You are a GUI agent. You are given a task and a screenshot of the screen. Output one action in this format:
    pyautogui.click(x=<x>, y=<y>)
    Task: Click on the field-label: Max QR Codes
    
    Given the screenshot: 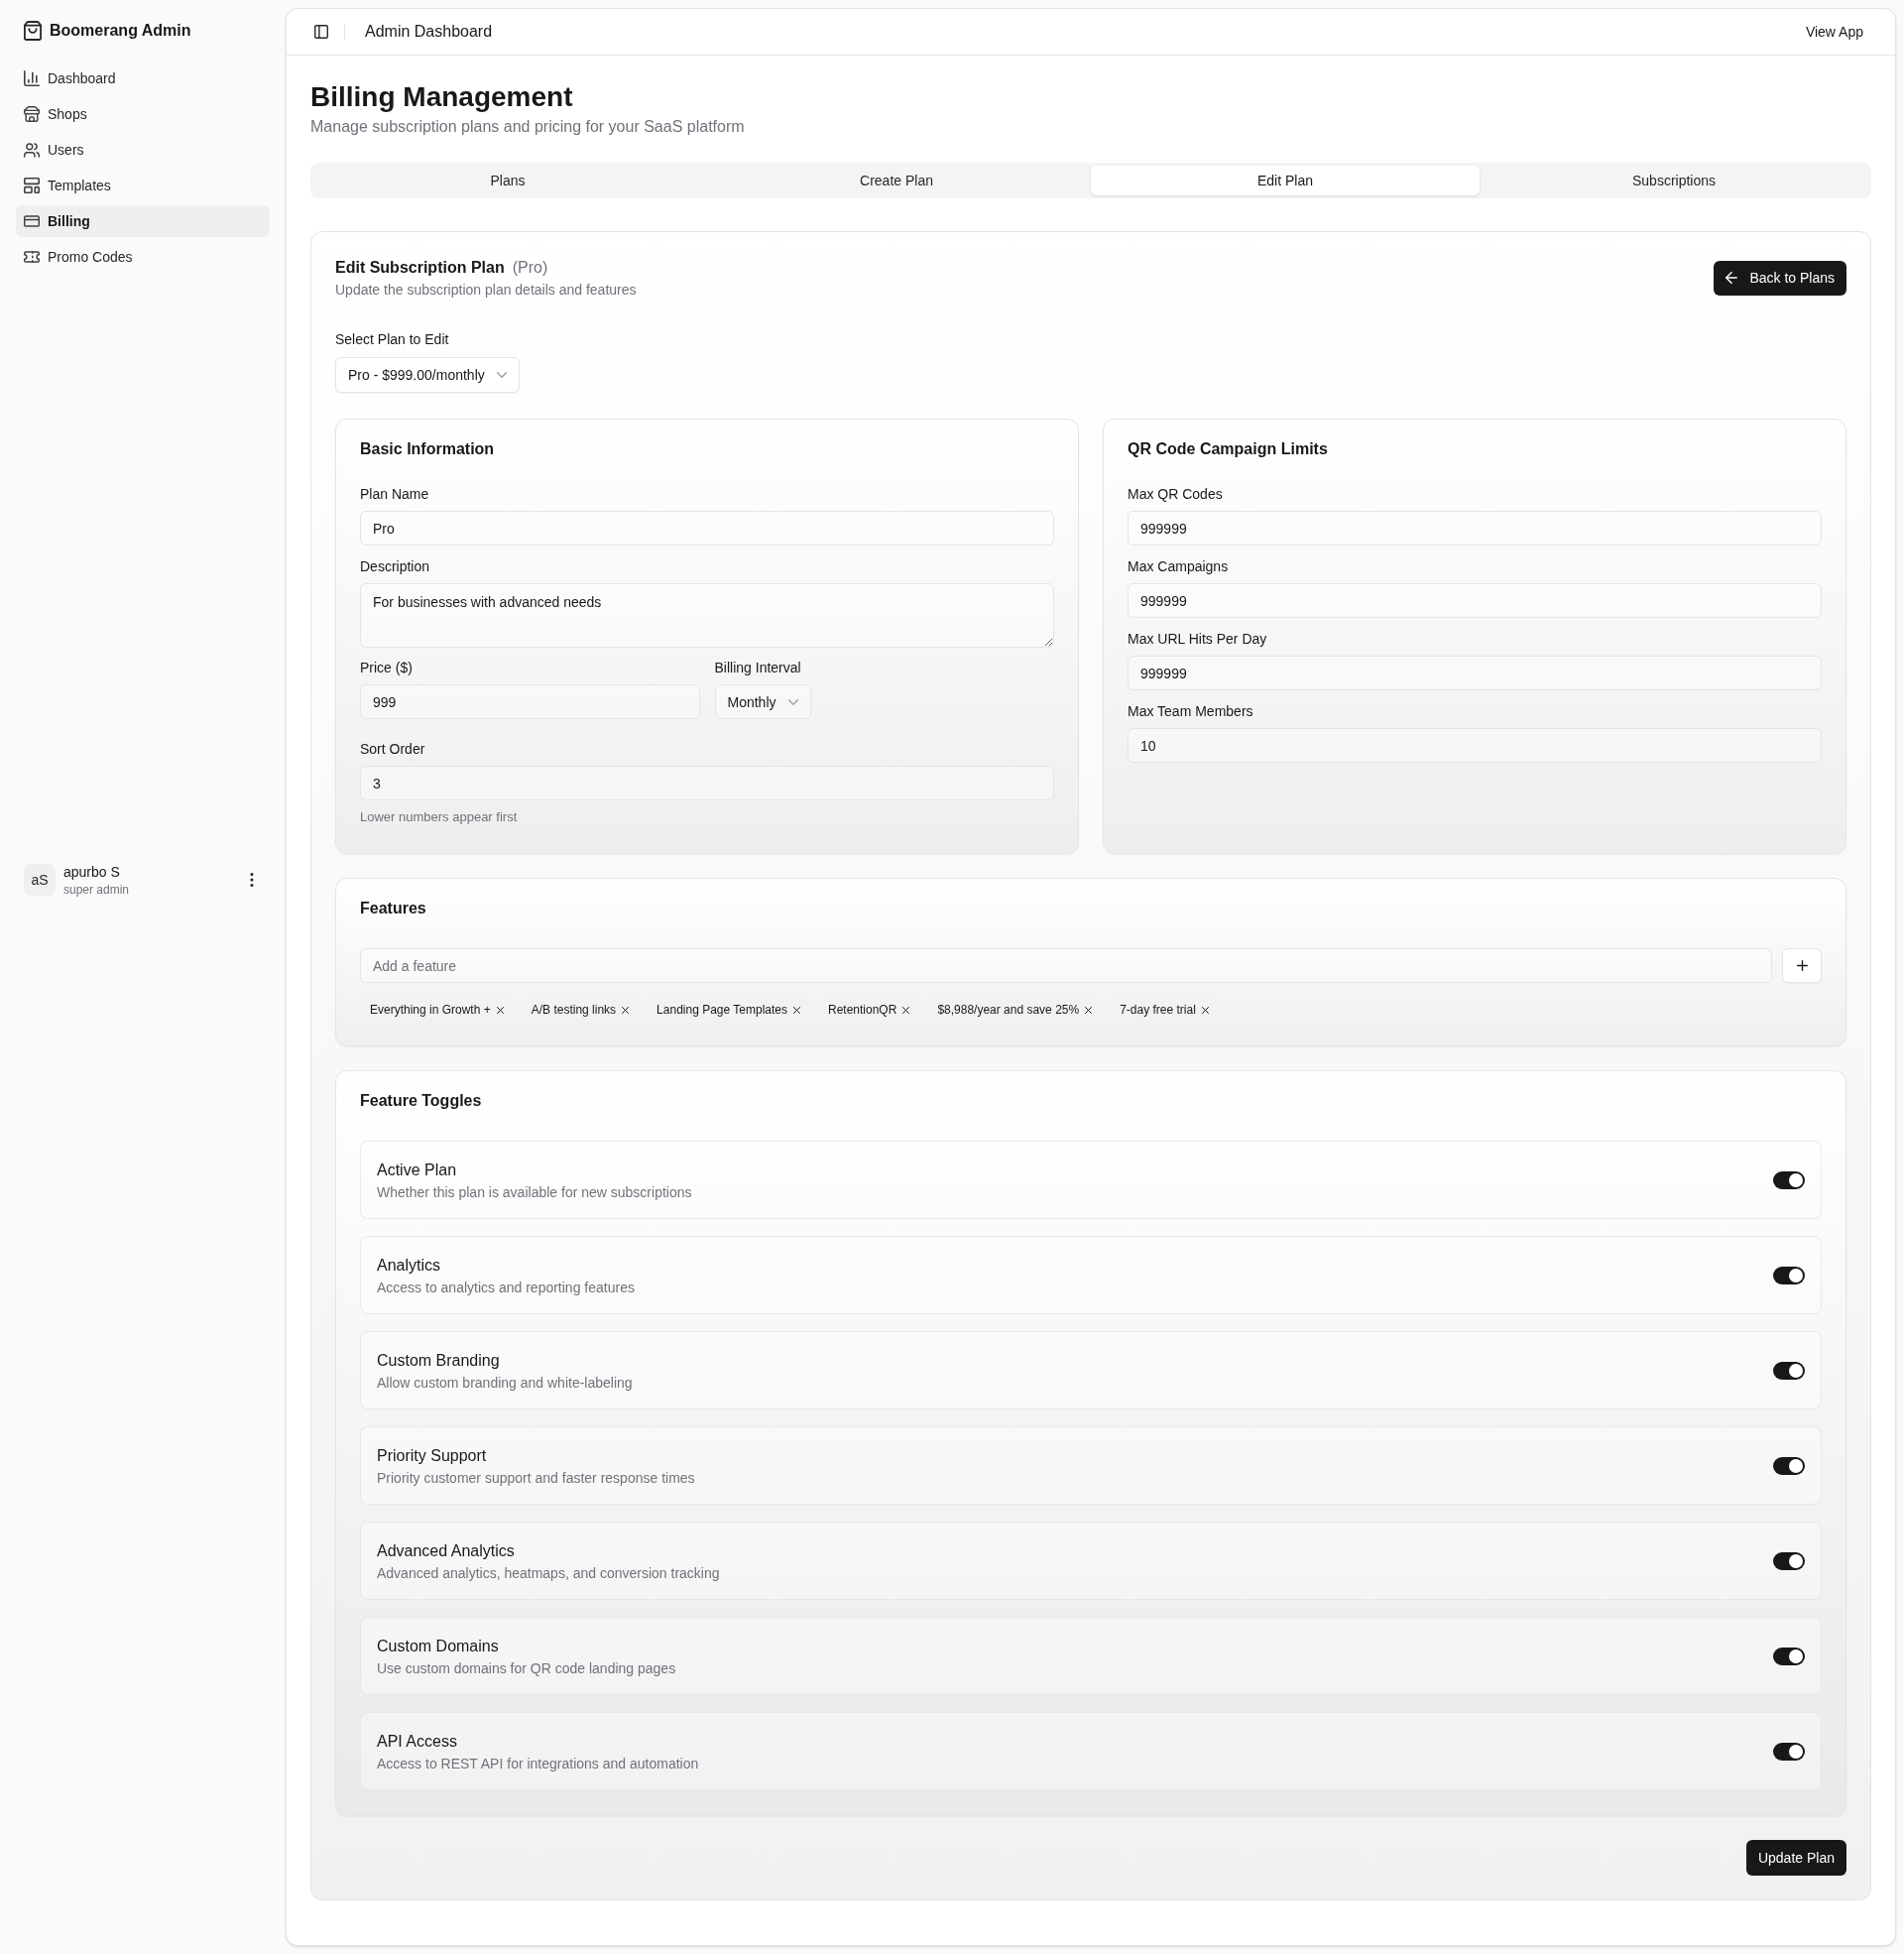 What is the action you would take?
    pyautogui.click(x=1176, y=494)
    